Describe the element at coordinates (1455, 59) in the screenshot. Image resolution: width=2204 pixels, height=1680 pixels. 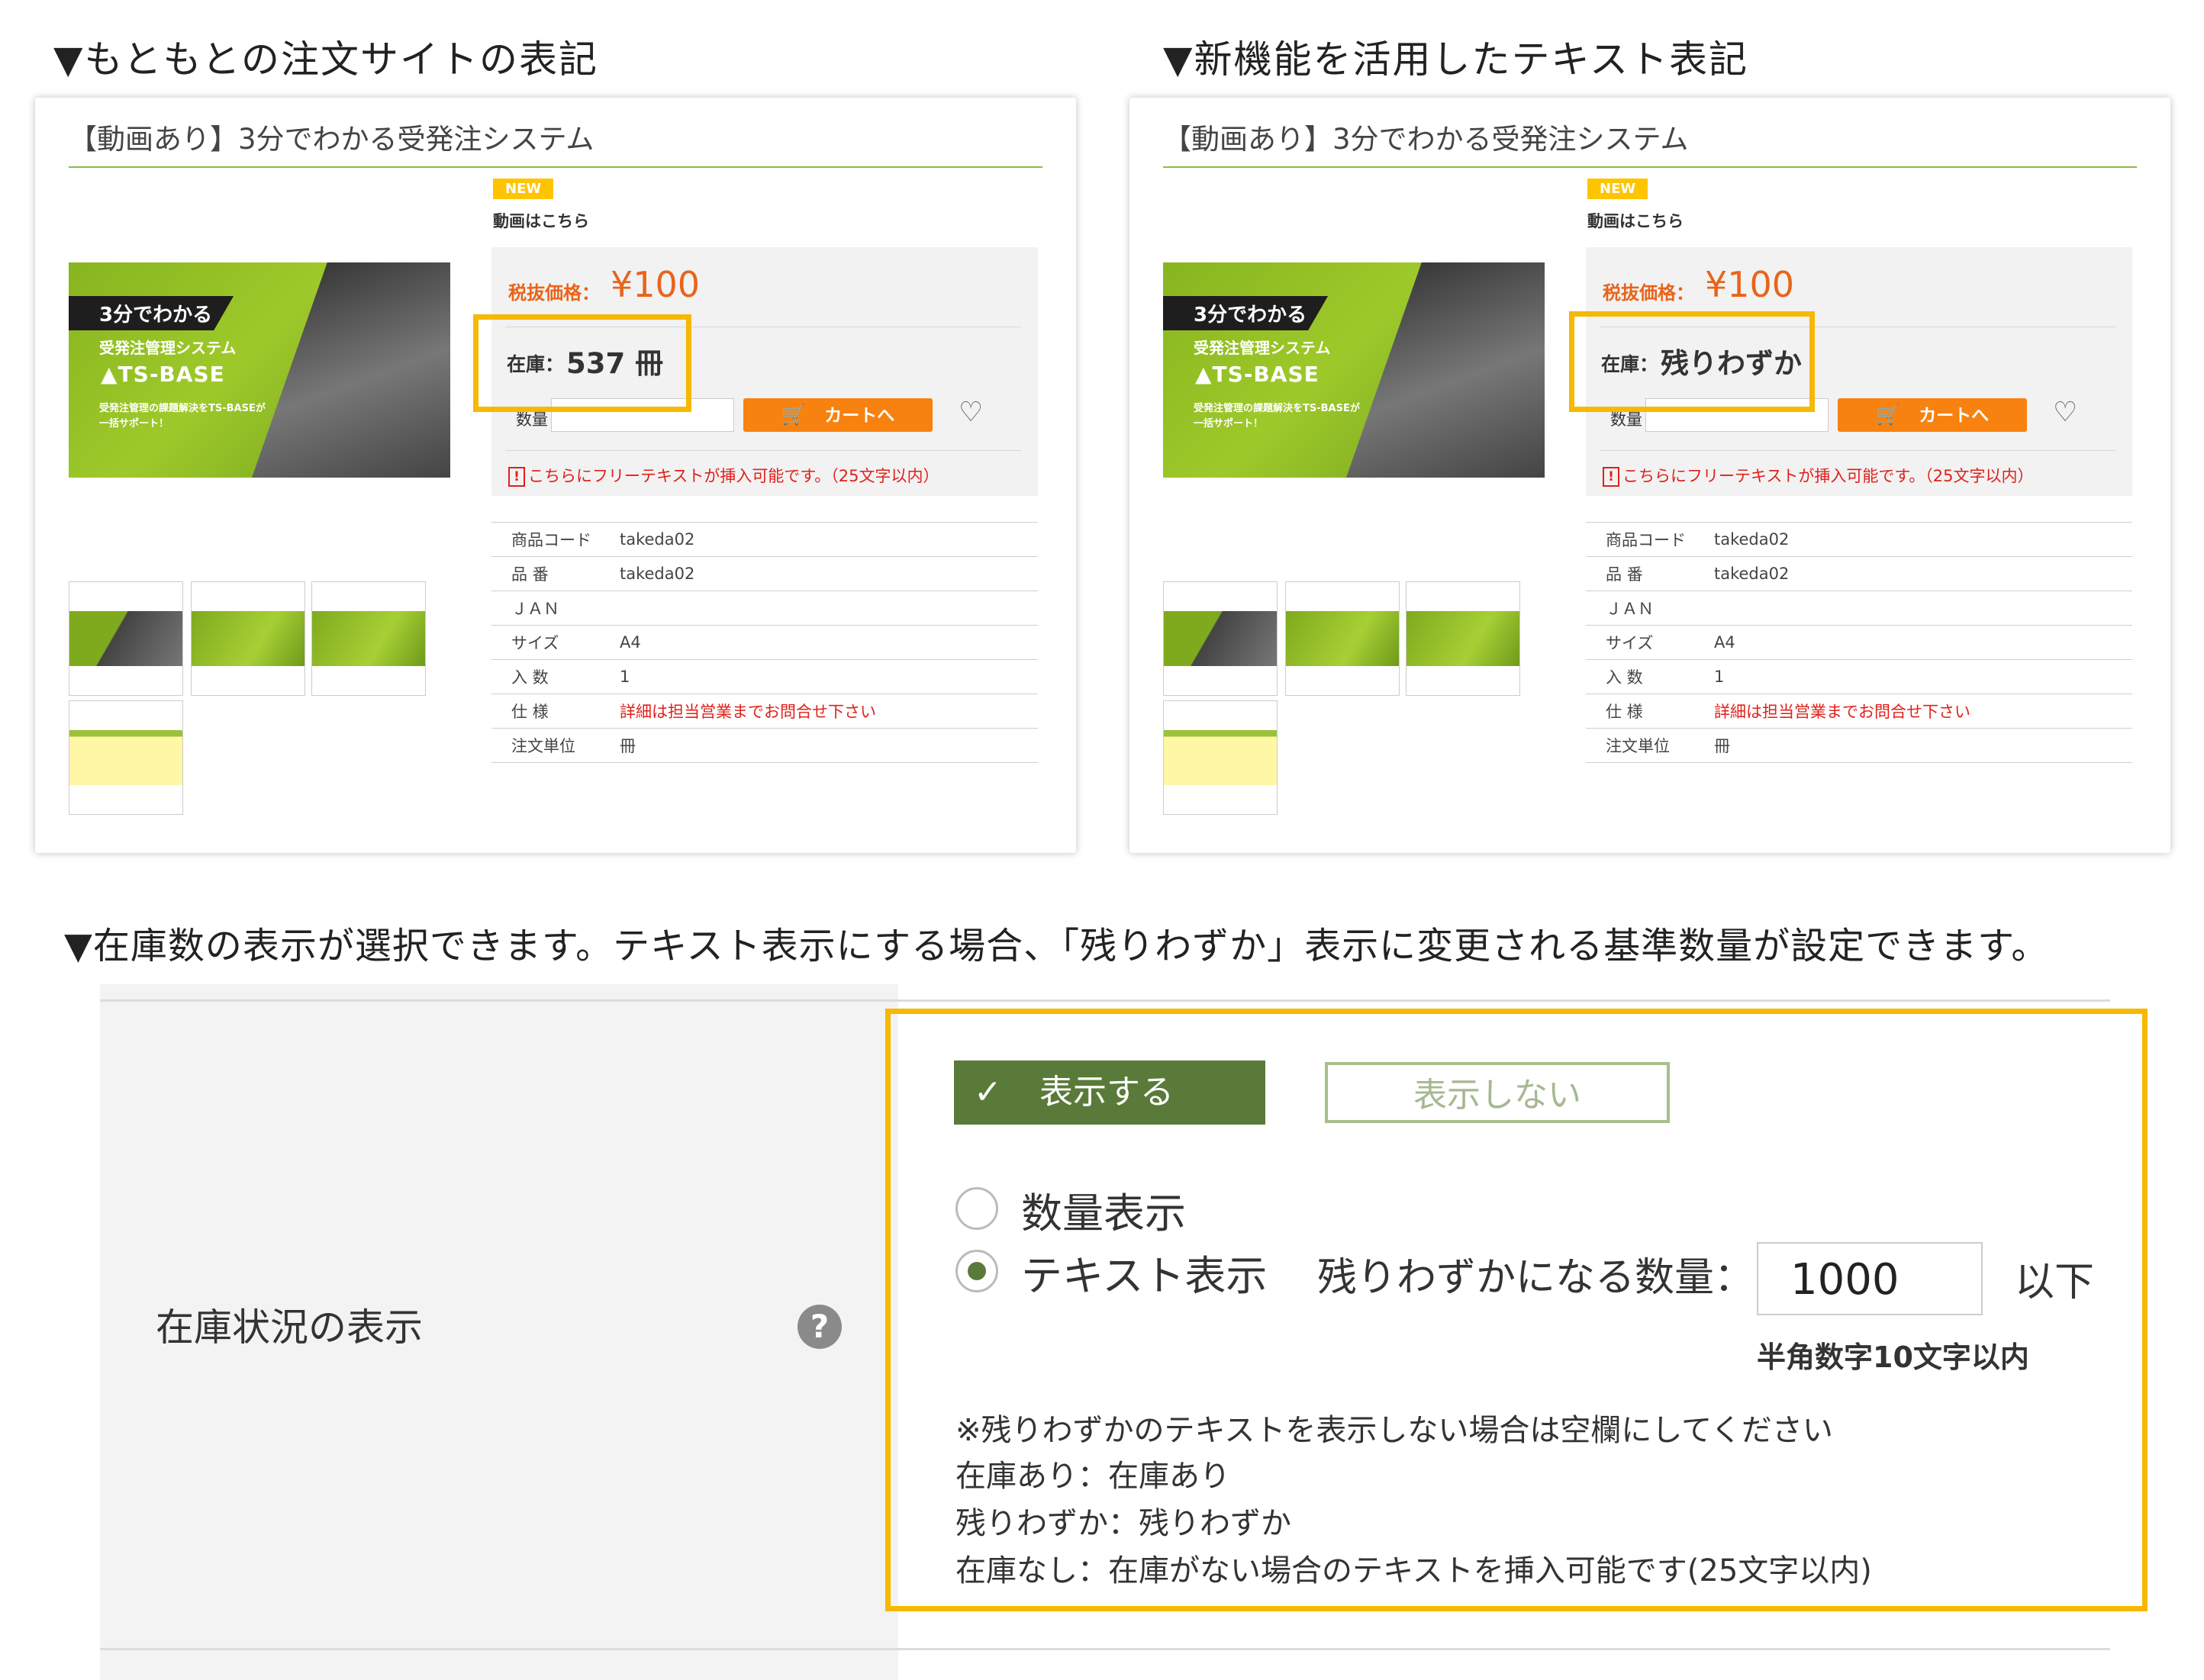
I see `caption-new-feature: ▼新機能を活用したテキスト表記` at that location.